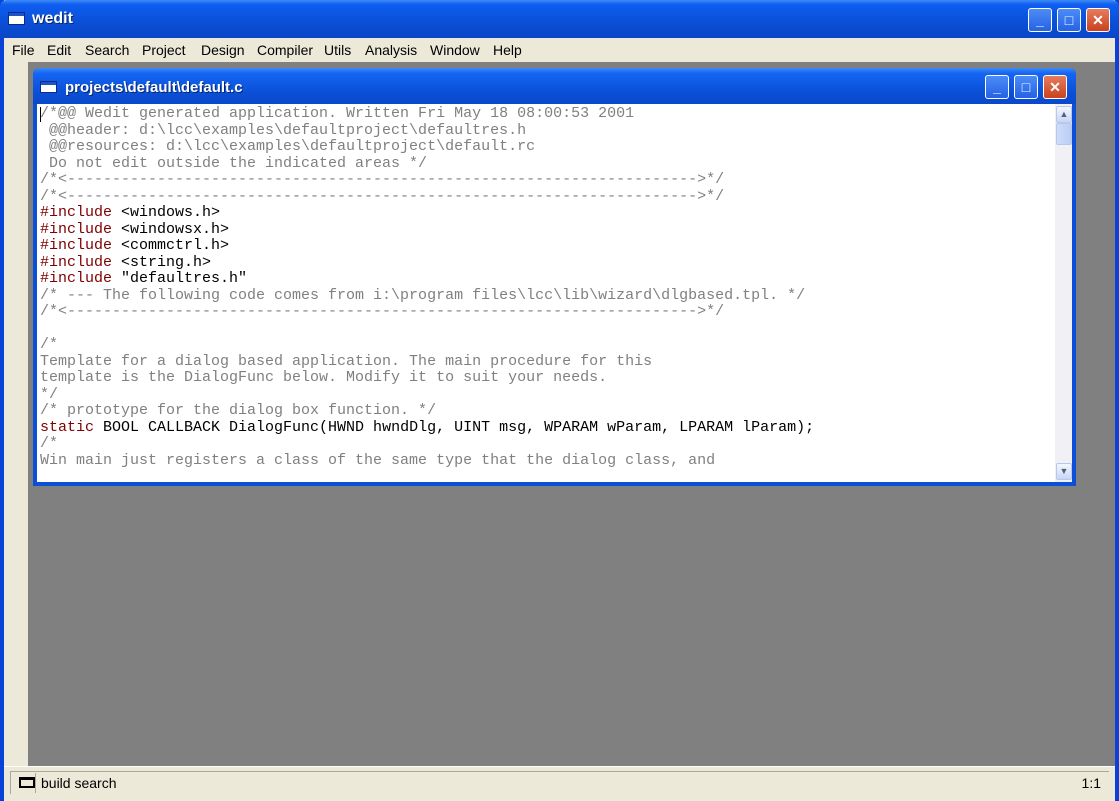 The image size is (1119, 801). What do you see at coordinates (1040, 20) in the screenshot?
I see `minimize-button: _` at bounding box center [1040, 20].